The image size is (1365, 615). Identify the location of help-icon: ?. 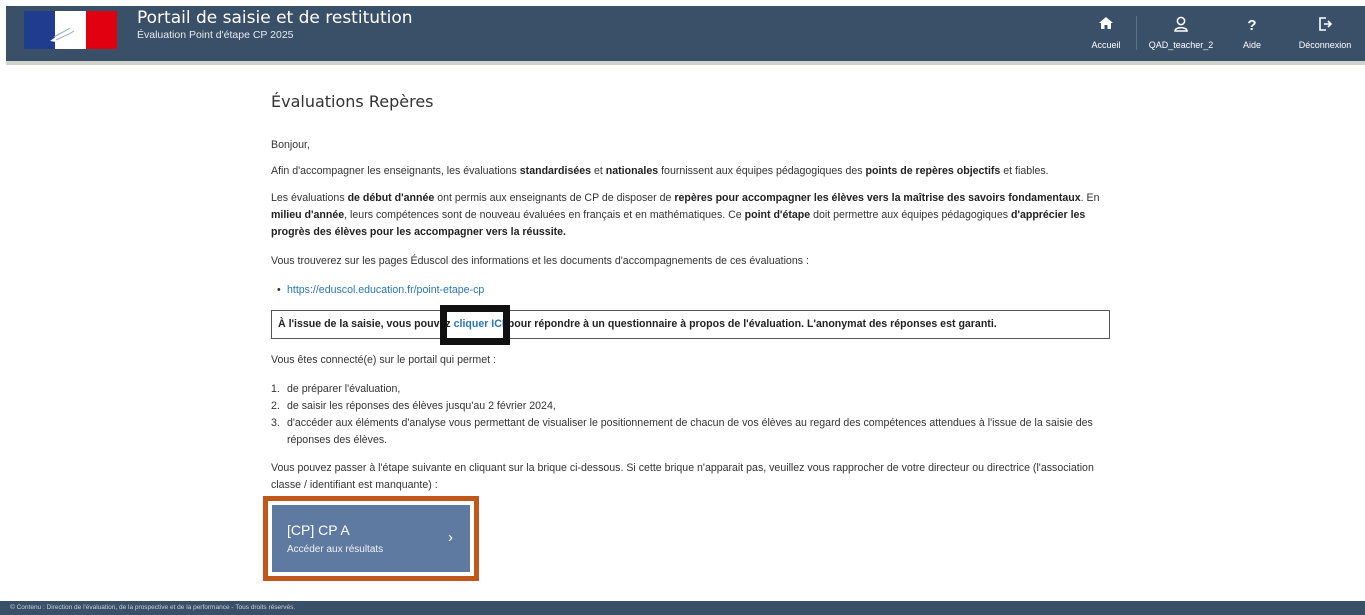
(1252, 25).